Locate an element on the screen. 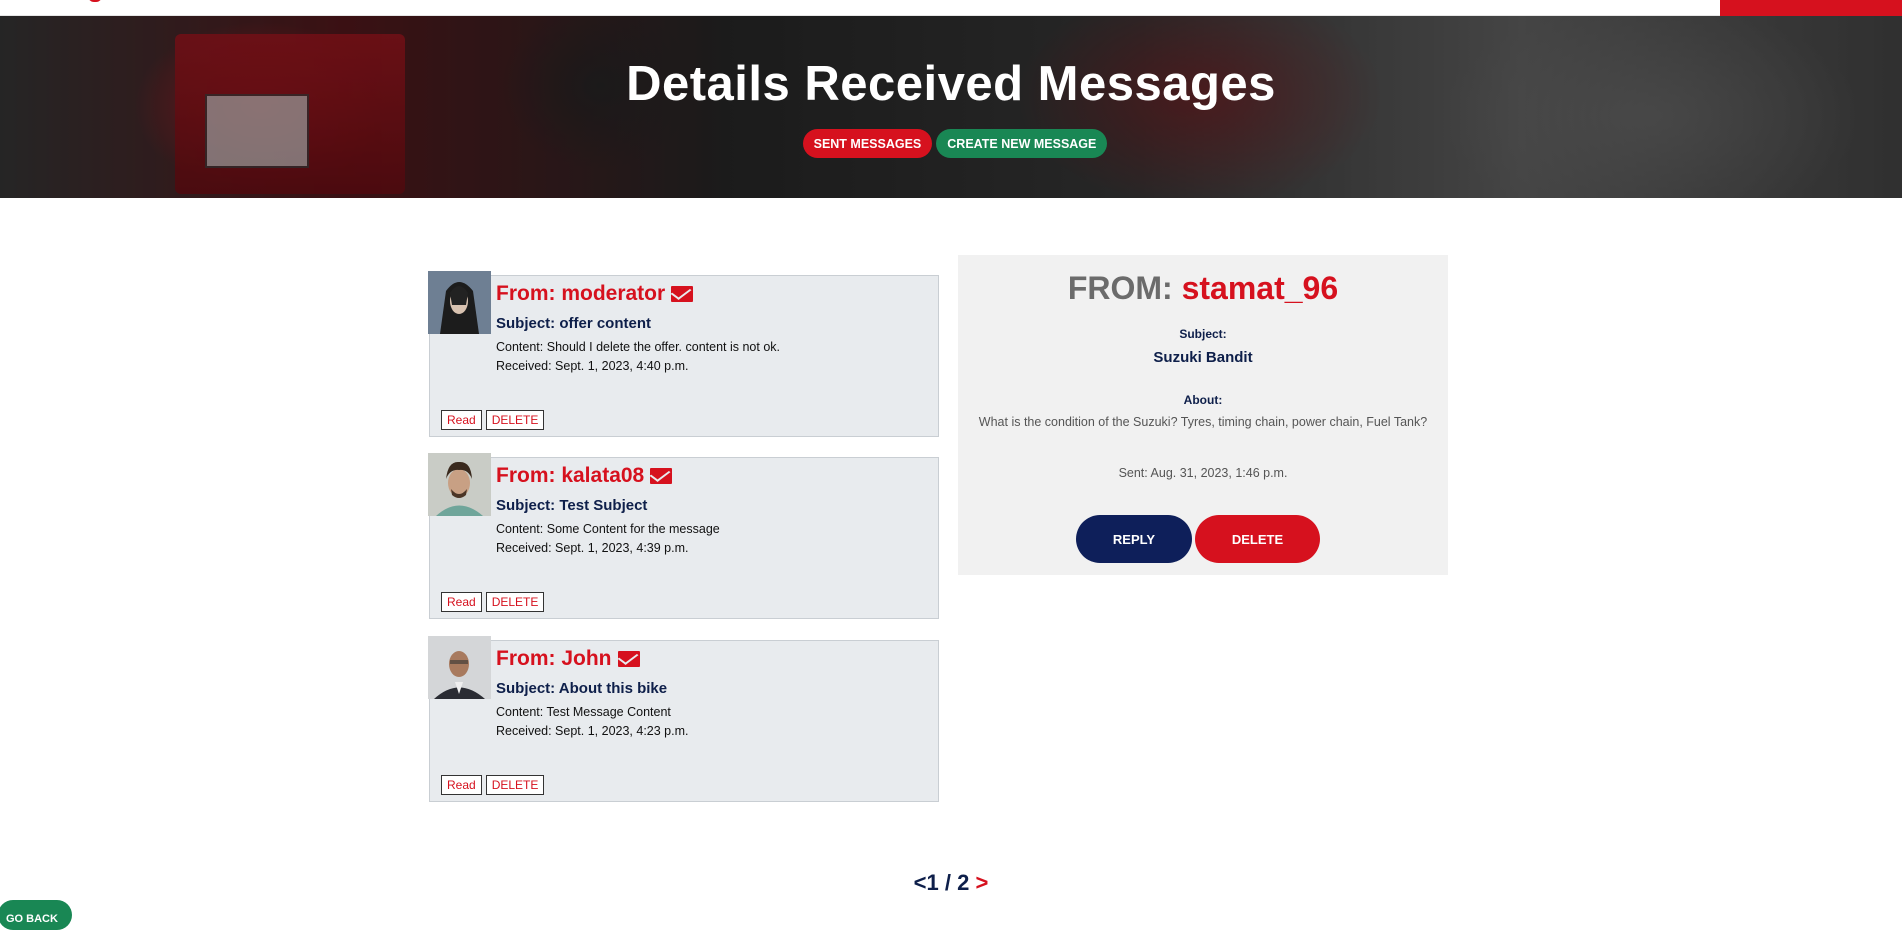  message-received-date: Received: Sept. 1, 2023, 4:39 p.m. is located at coordinates (592, 548).